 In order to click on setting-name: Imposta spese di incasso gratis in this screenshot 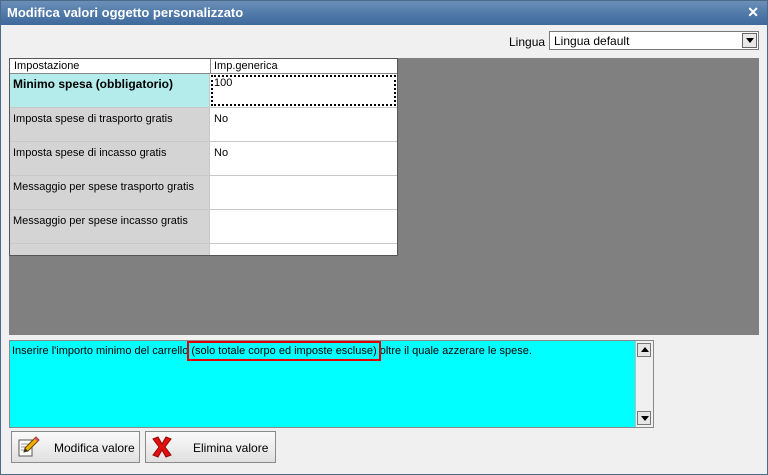, I will do `click(90, 153)`.